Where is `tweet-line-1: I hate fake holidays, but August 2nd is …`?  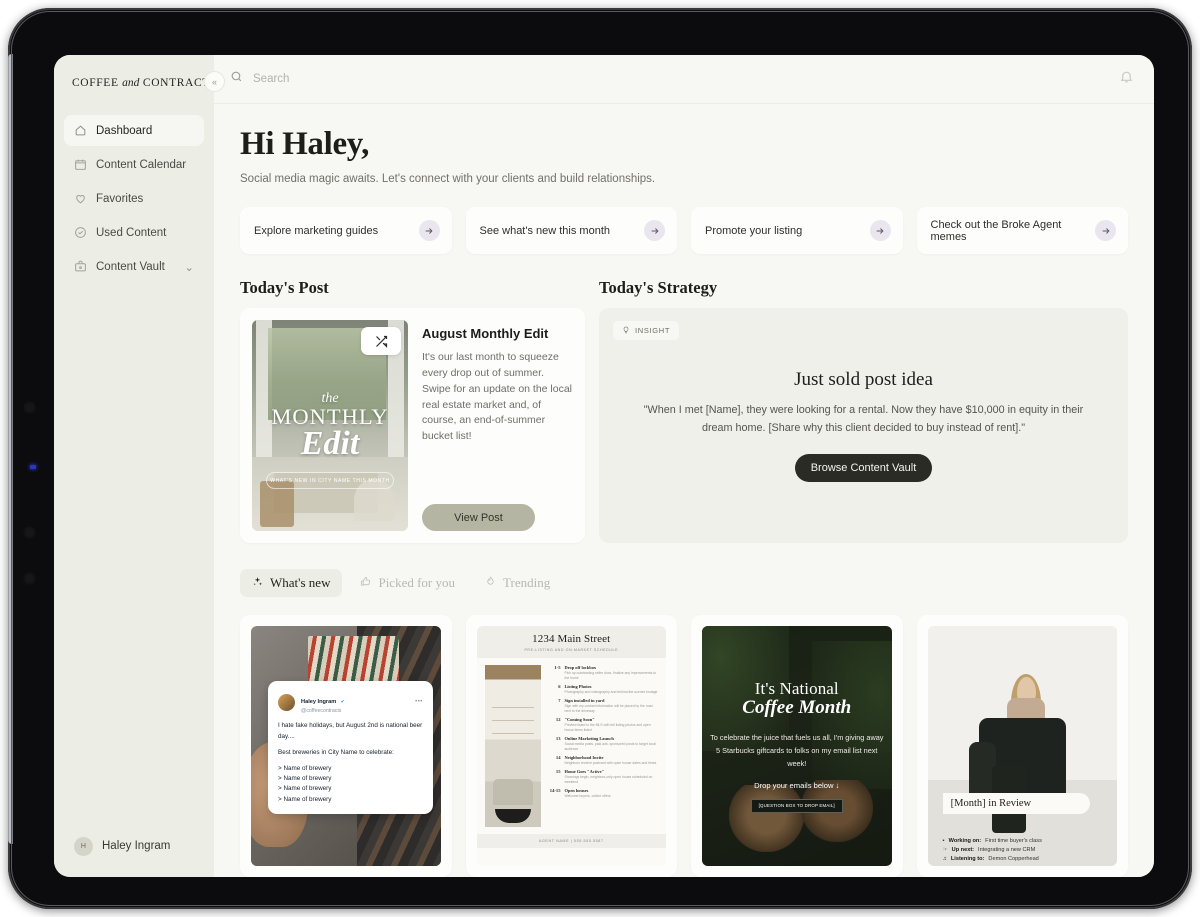
tweet-line-1: I hate fake holidays, but August 2nd is … is located at coordinates (350, 731).